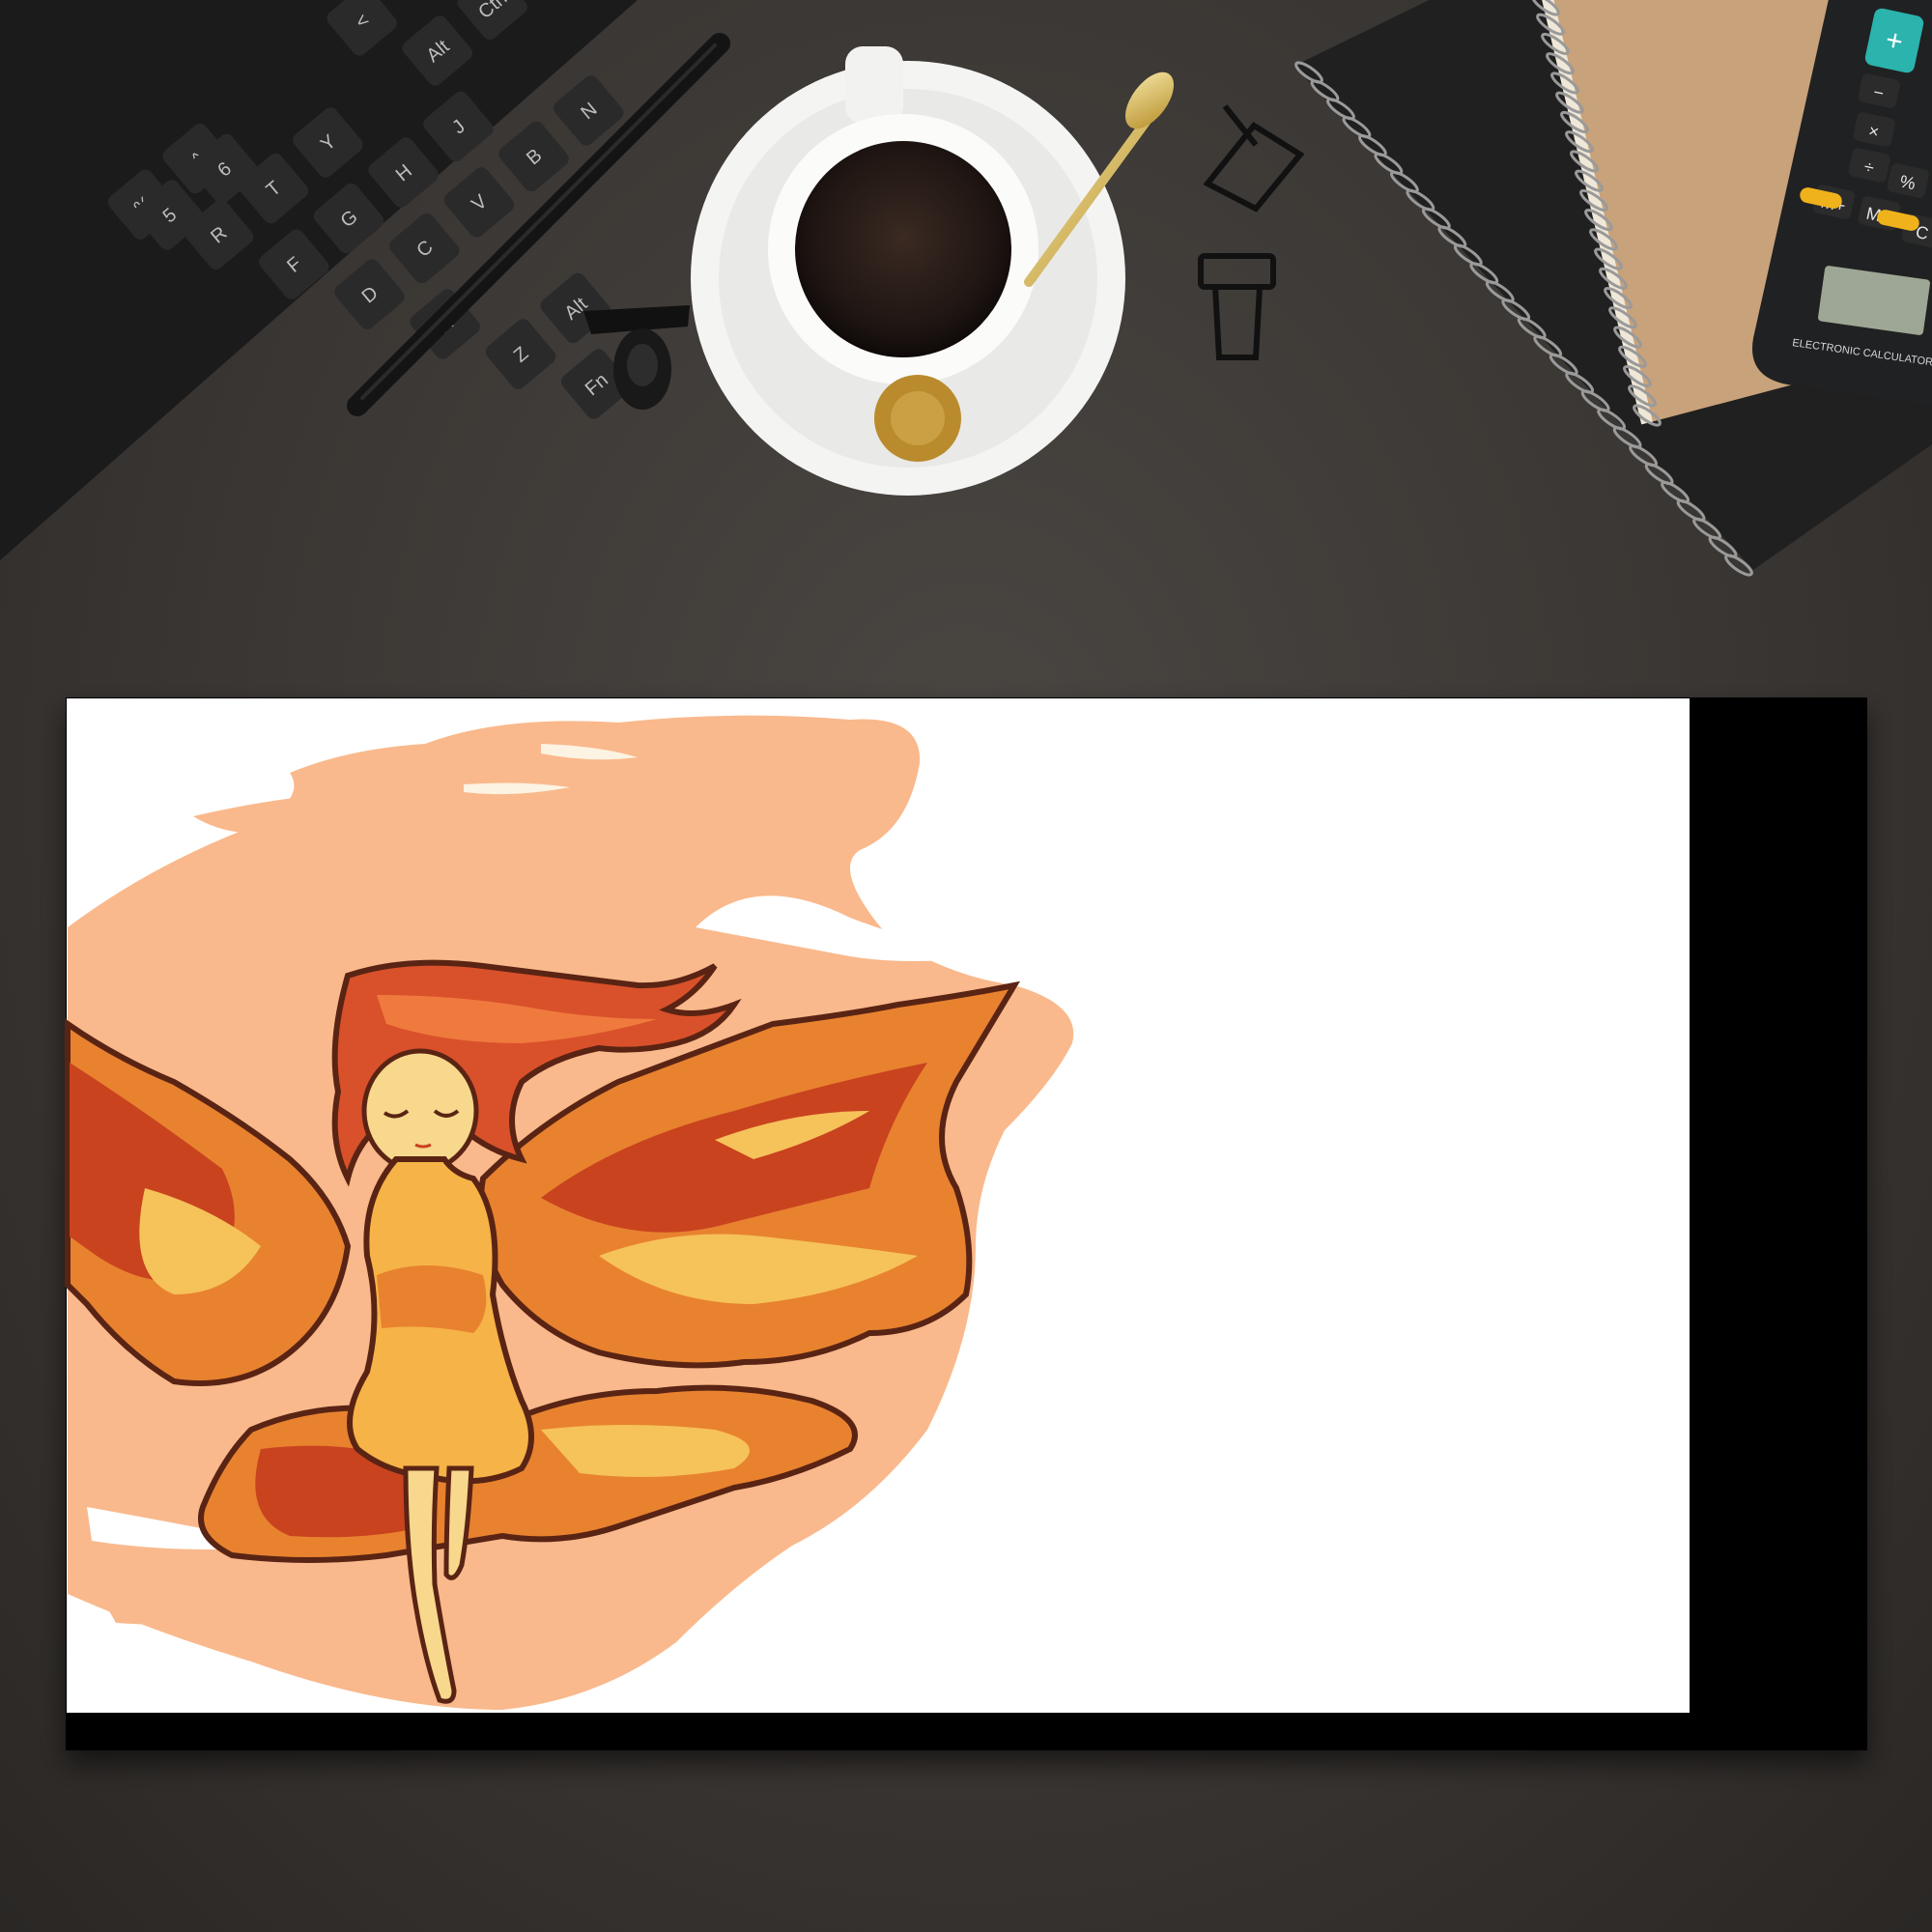  What do you see at coordinates (319, 280) in the screenshot?
I see `keyboard: %5^6RTYFGHJDCVBNXZAltFn<AltCtrl` at bounding box center [319, 280].